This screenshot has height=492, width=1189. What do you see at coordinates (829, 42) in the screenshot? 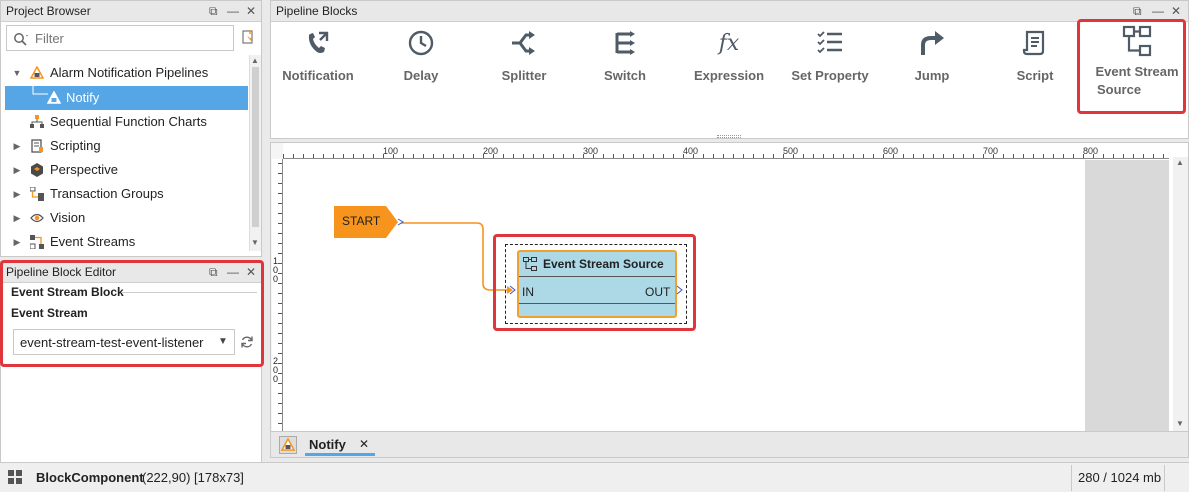
I see `checklist-icon` at bounding box center [829, 42].